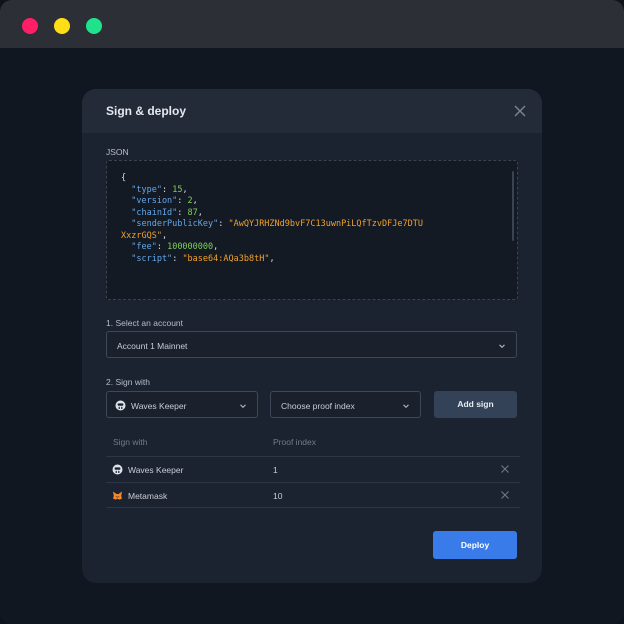 The image size is (624, 624). What do you see at coordinates (312, 111) in the screenshot?
I see `dialog-header: Sign & deploy` at bounding box center [312, 111].